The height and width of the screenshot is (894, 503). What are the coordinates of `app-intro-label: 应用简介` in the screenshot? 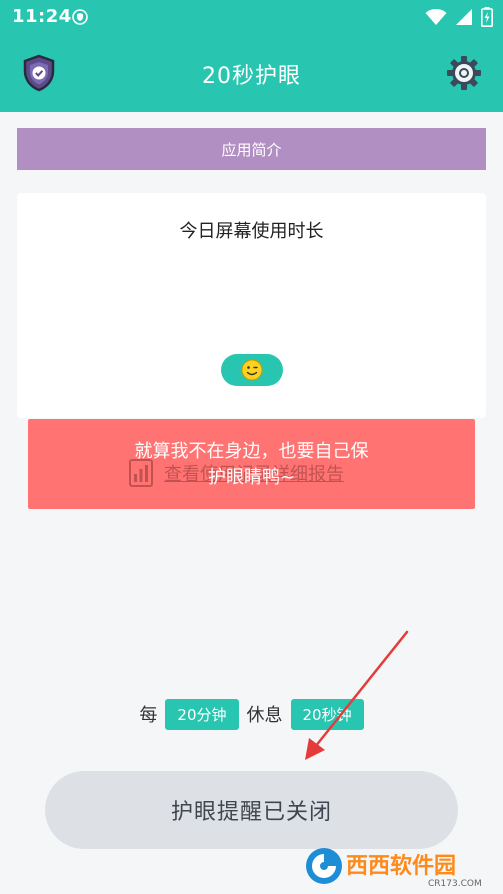 It's located at (251, 149).